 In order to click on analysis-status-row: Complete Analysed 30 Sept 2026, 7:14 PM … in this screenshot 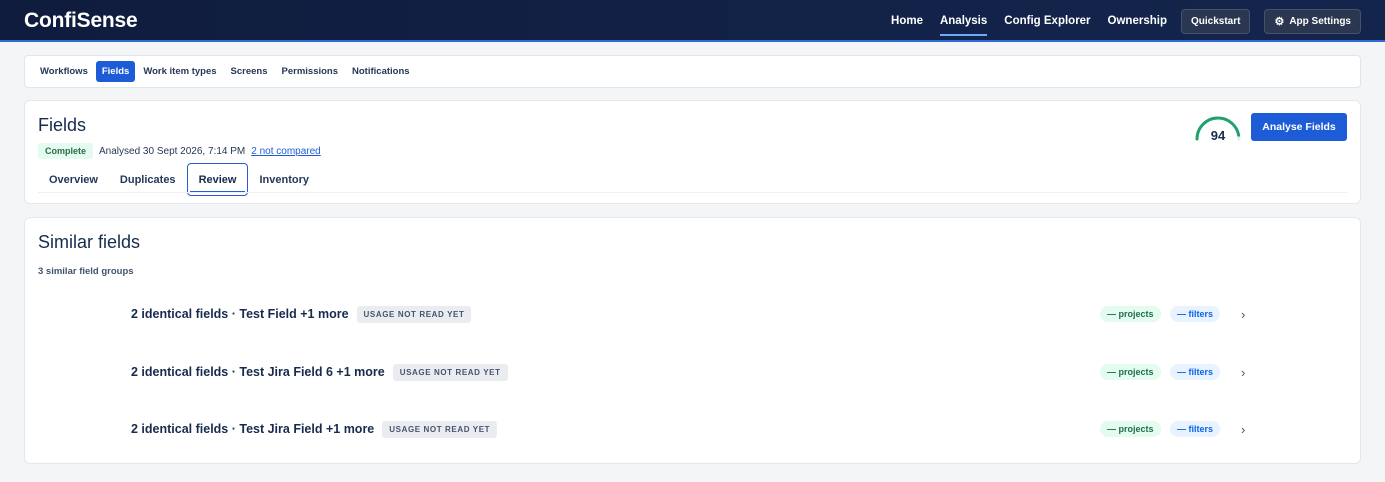, I will do `click(179, 151)`.